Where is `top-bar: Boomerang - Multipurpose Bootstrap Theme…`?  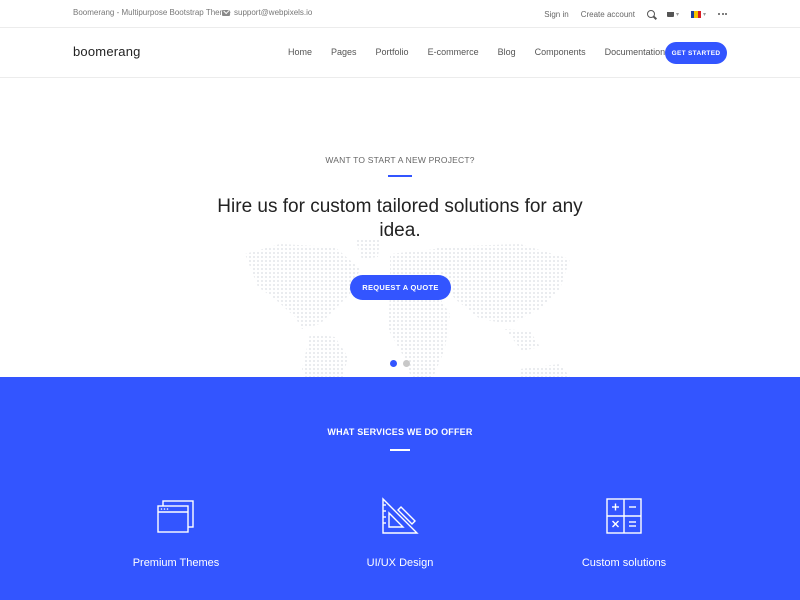 top-bar: Boomerang - Multipurpose Bootstrap Theme… is located at coordinates (400, 14).